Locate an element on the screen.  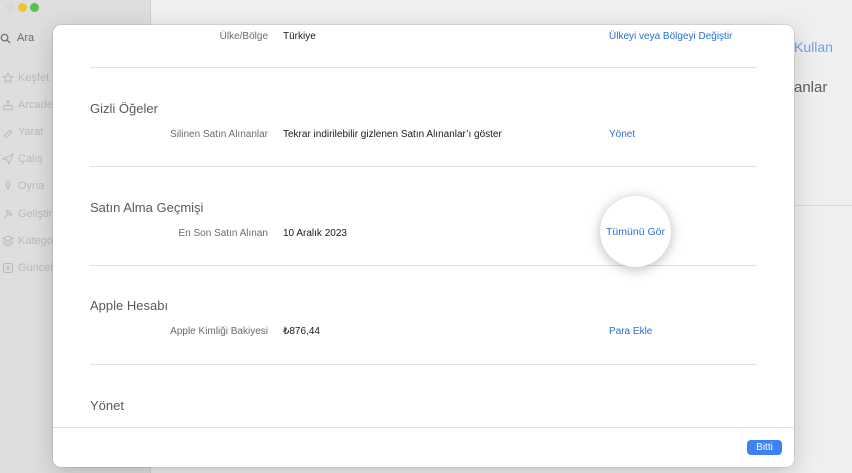
country-region-label: Ülke/Bölge is located at coordinates (243, 36).